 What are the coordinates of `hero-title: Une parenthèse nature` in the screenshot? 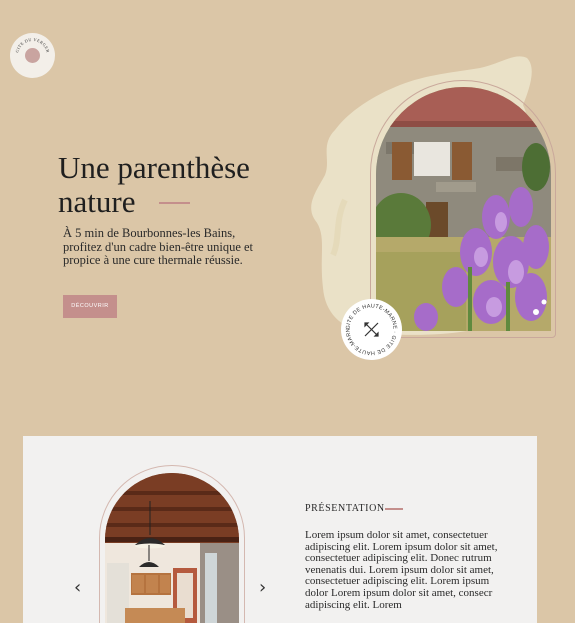 It's located at (154, 185).